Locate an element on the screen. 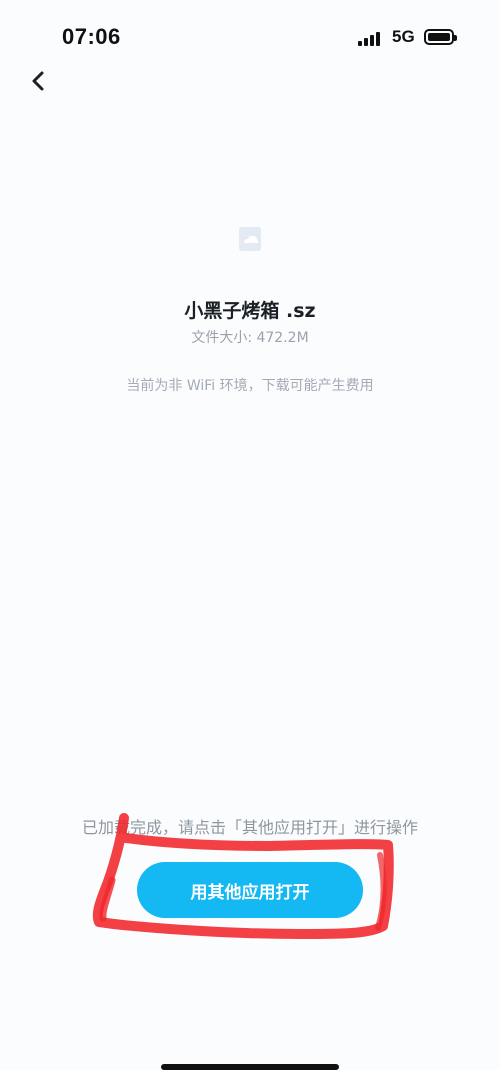 Image resolution: width=500 pixels, height=1070 pixels. network-warning: 当前为非 WiFi 环境，下载可能产生费用 is located at coordinates (250, 386).